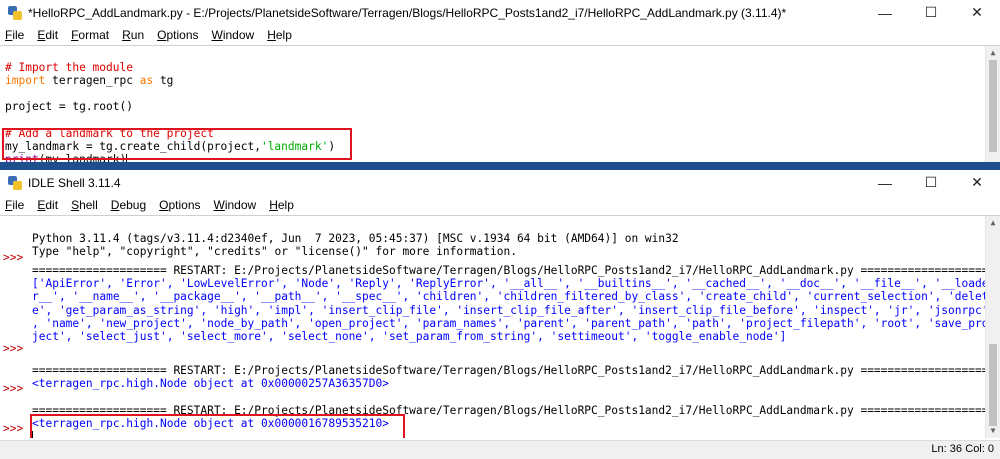 This screenshot has width=1000, height=459. What do you see at coordinates (74, 182) in the screenshot?
I see `shell-title: IDLE Shell 3.11.4` at bounding box center [74, 182].